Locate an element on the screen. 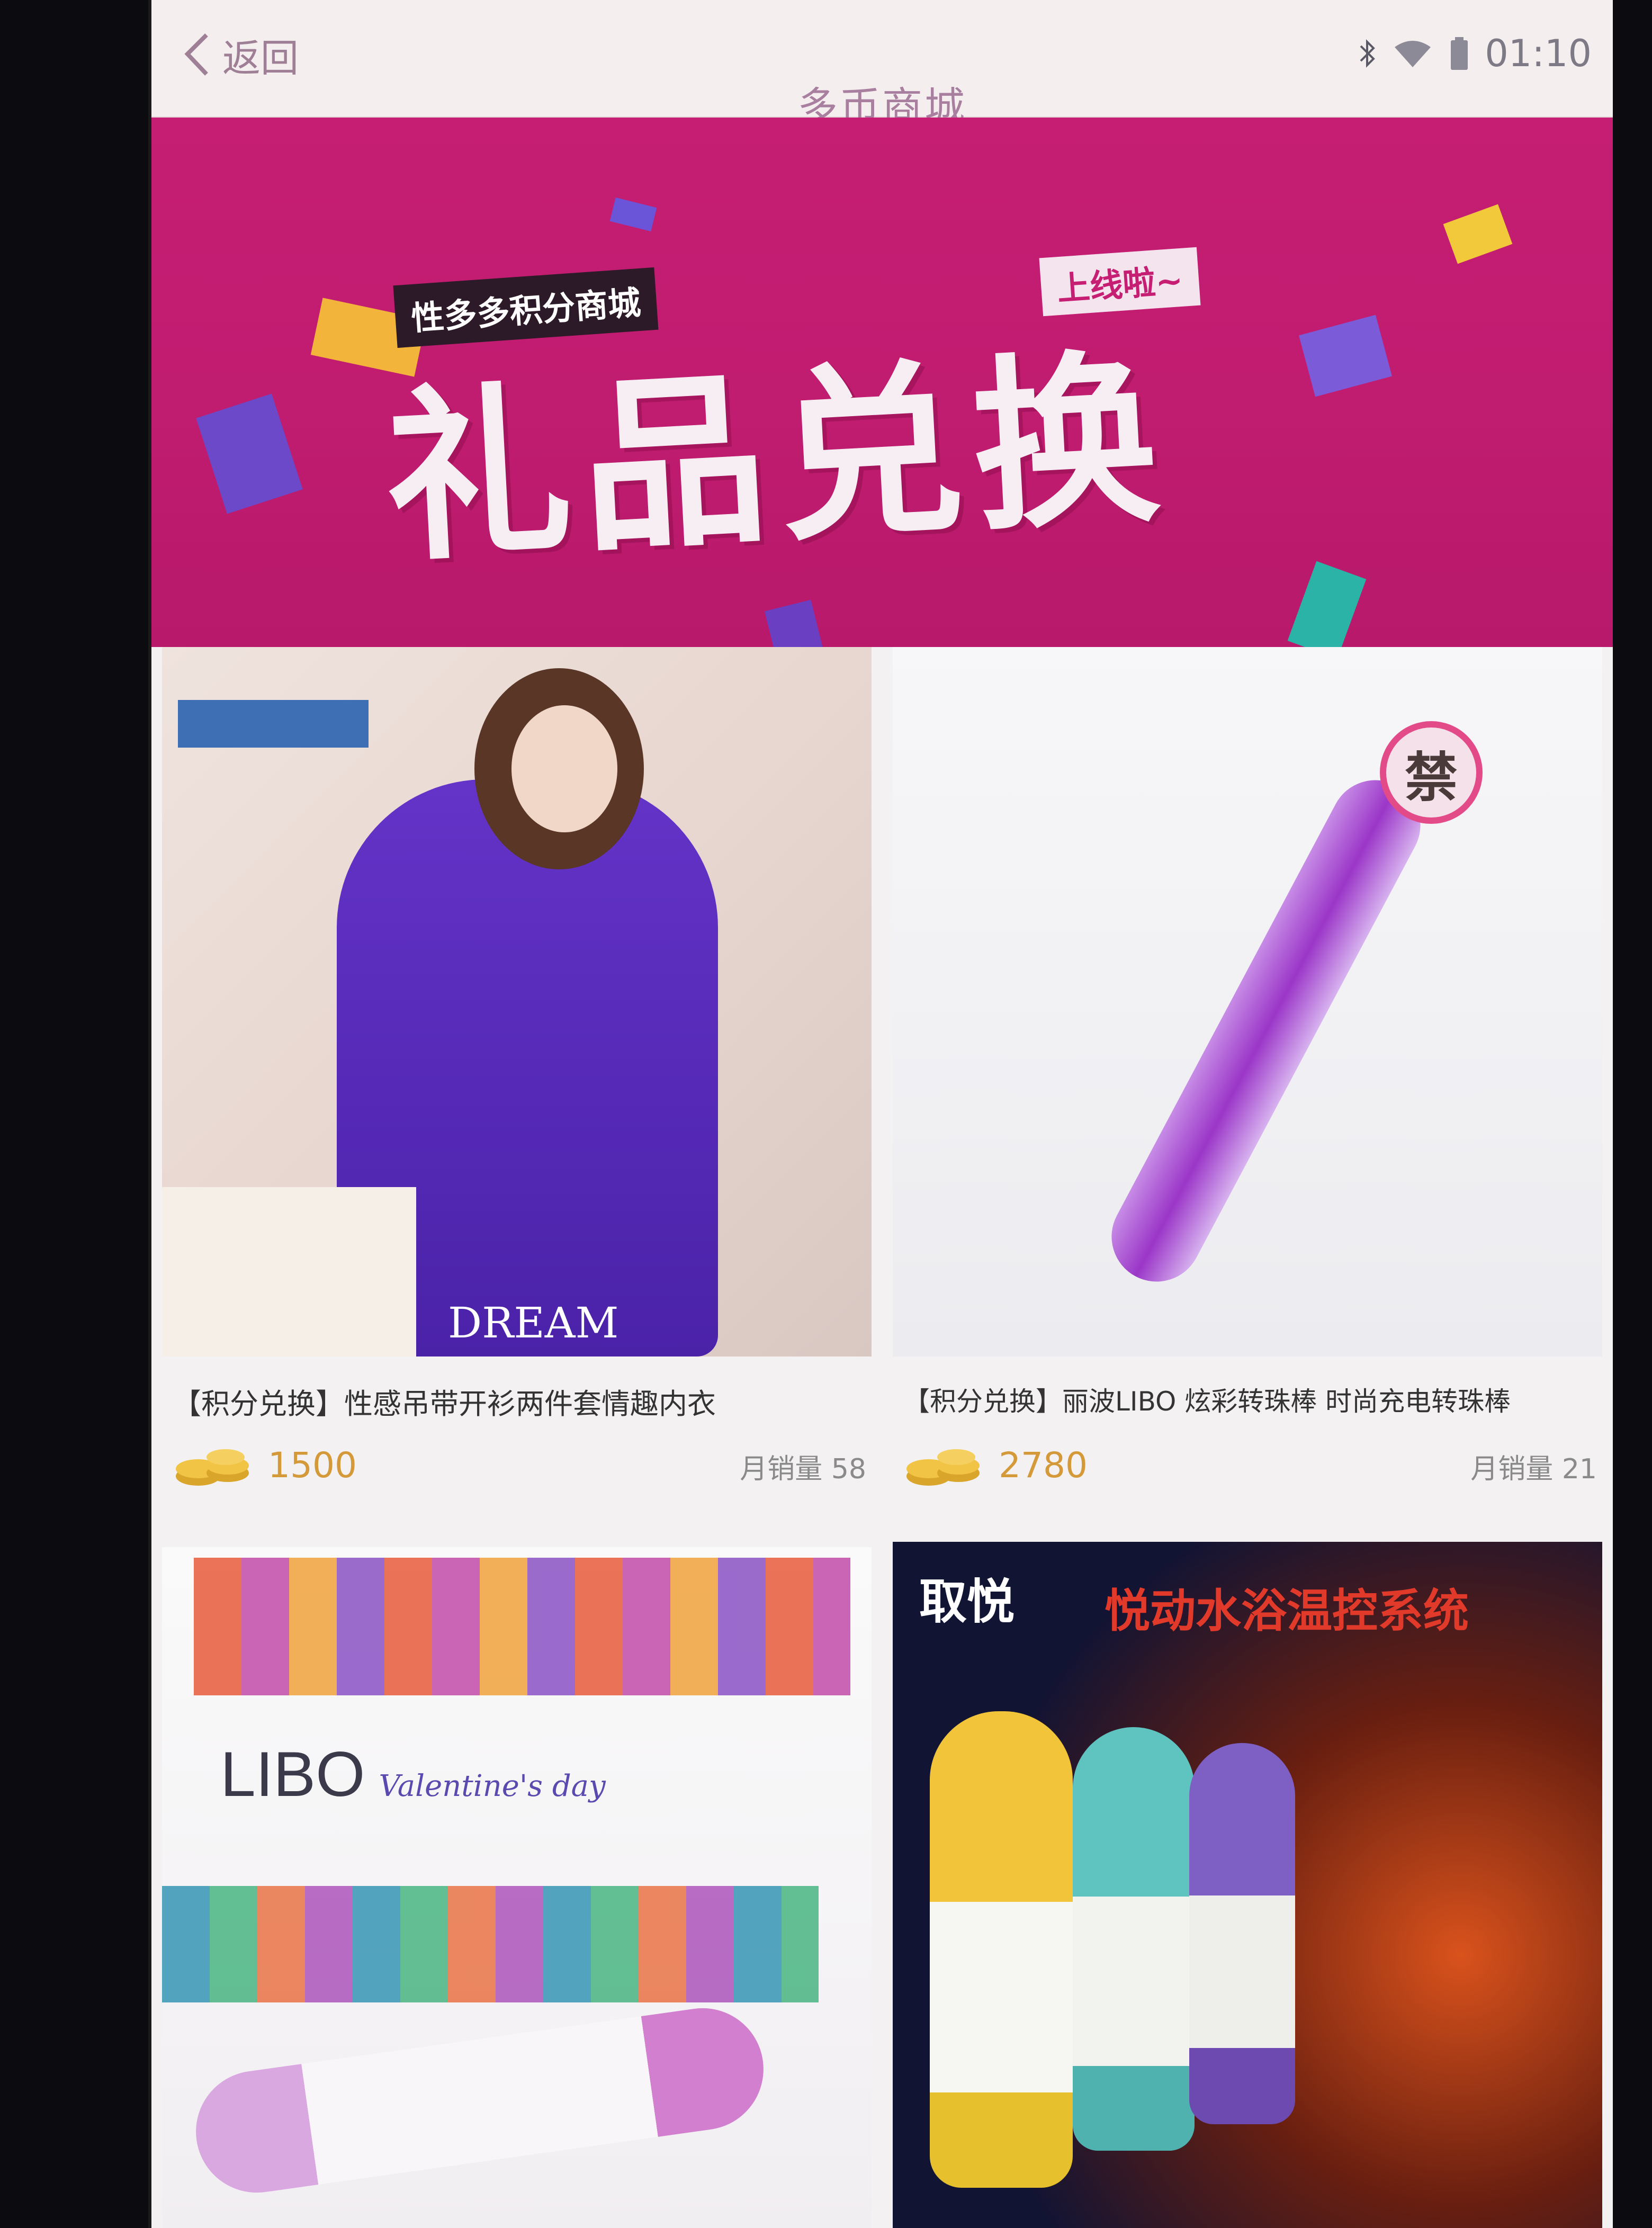  brand-name: LIBO is located at coordinates (292, 1774).